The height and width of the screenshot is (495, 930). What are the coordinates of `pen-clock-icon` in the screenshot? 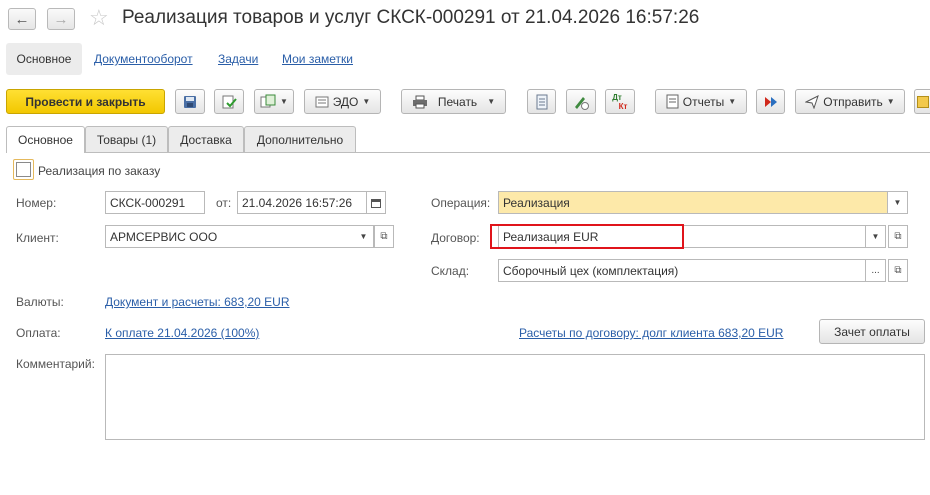 It's located at (582, 103).